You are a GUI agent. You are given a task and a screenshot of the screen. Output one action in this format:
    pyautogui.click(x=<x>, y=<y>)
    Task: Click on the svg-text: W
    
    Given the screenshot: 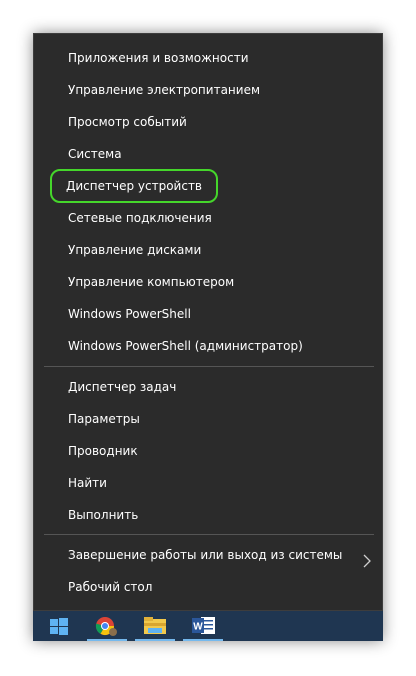 What is the action you would take?
    pyautogui.click(x=198, y=627)
    